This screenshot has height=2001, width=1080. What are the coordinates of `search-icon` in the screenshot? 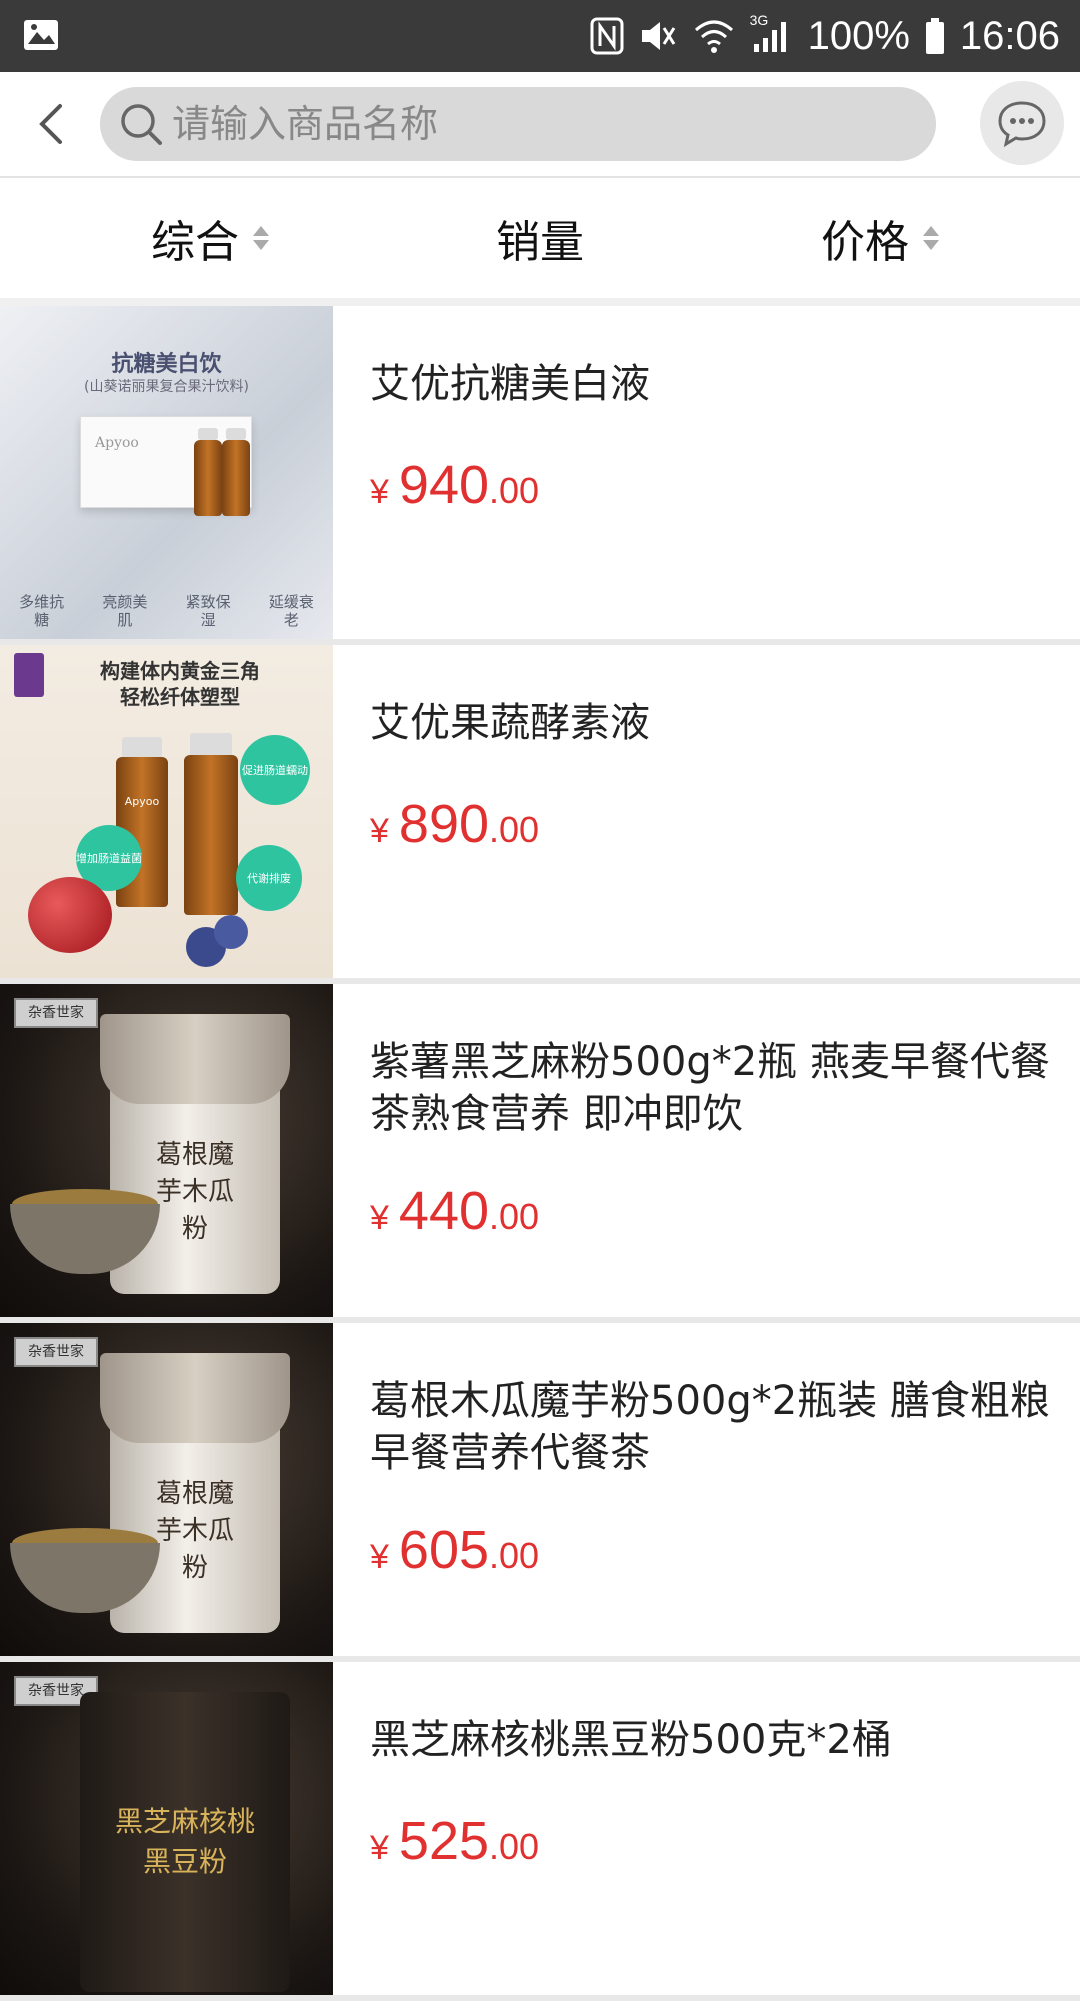 It's located at (141, 124).